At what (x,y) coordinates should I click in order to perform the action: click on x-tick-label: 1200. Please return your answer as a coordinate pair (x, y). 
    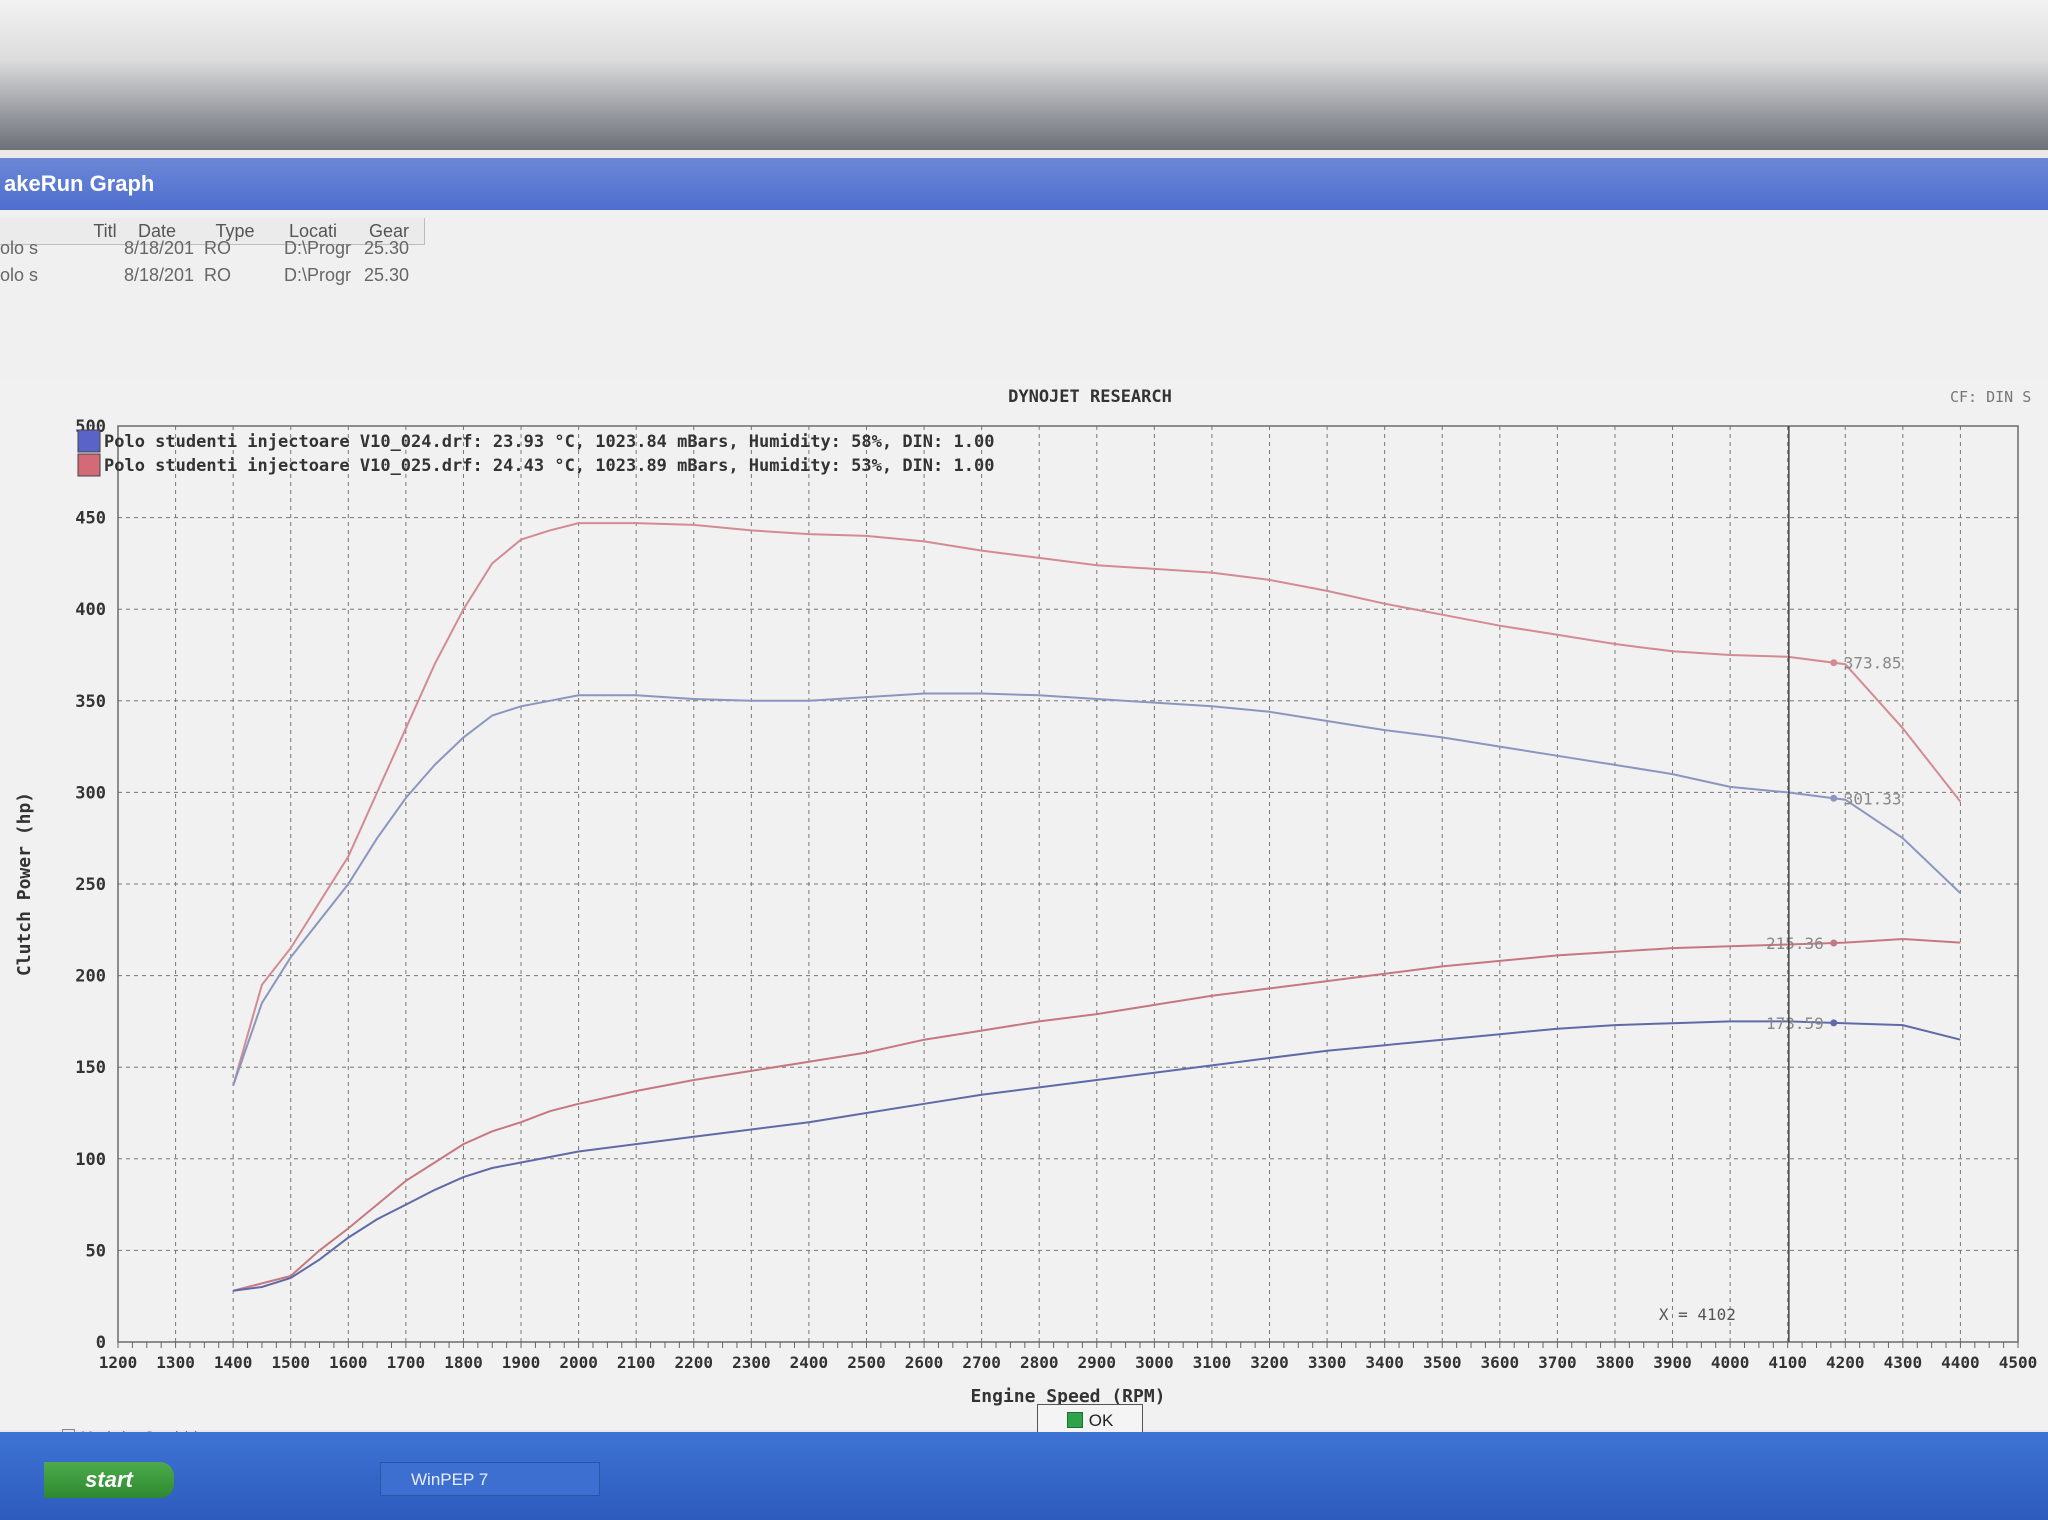
    Looking at the image, I should click on (118, 1362).